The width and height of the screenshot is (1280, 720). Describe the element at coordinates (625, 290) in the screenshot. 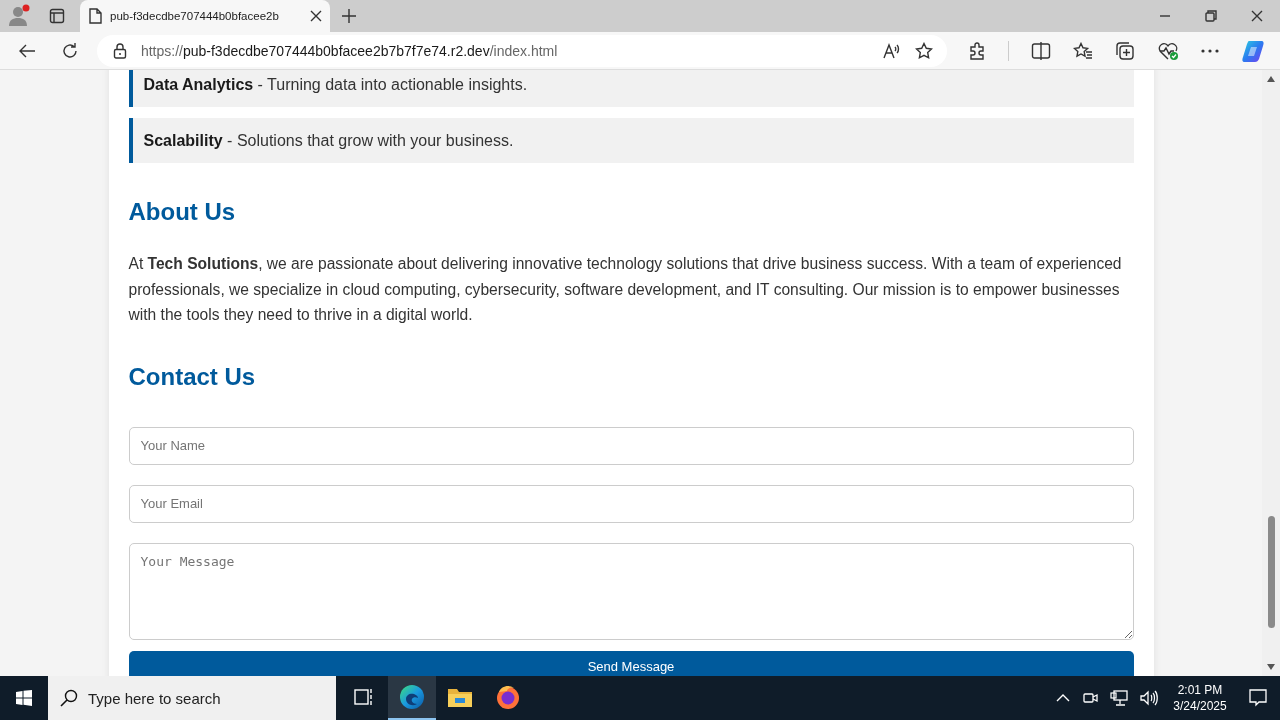

I see `about-paragraph: At Tech Solutions, we are passionate about delivering innovative technology solutions that drive business success. With a team of experienced professionals, we specialize in cloud computing, cybersecurity, software development, and IT consulting. Our mission is to empower businesses with the tools they need to thrive in a digital world.` at that location.